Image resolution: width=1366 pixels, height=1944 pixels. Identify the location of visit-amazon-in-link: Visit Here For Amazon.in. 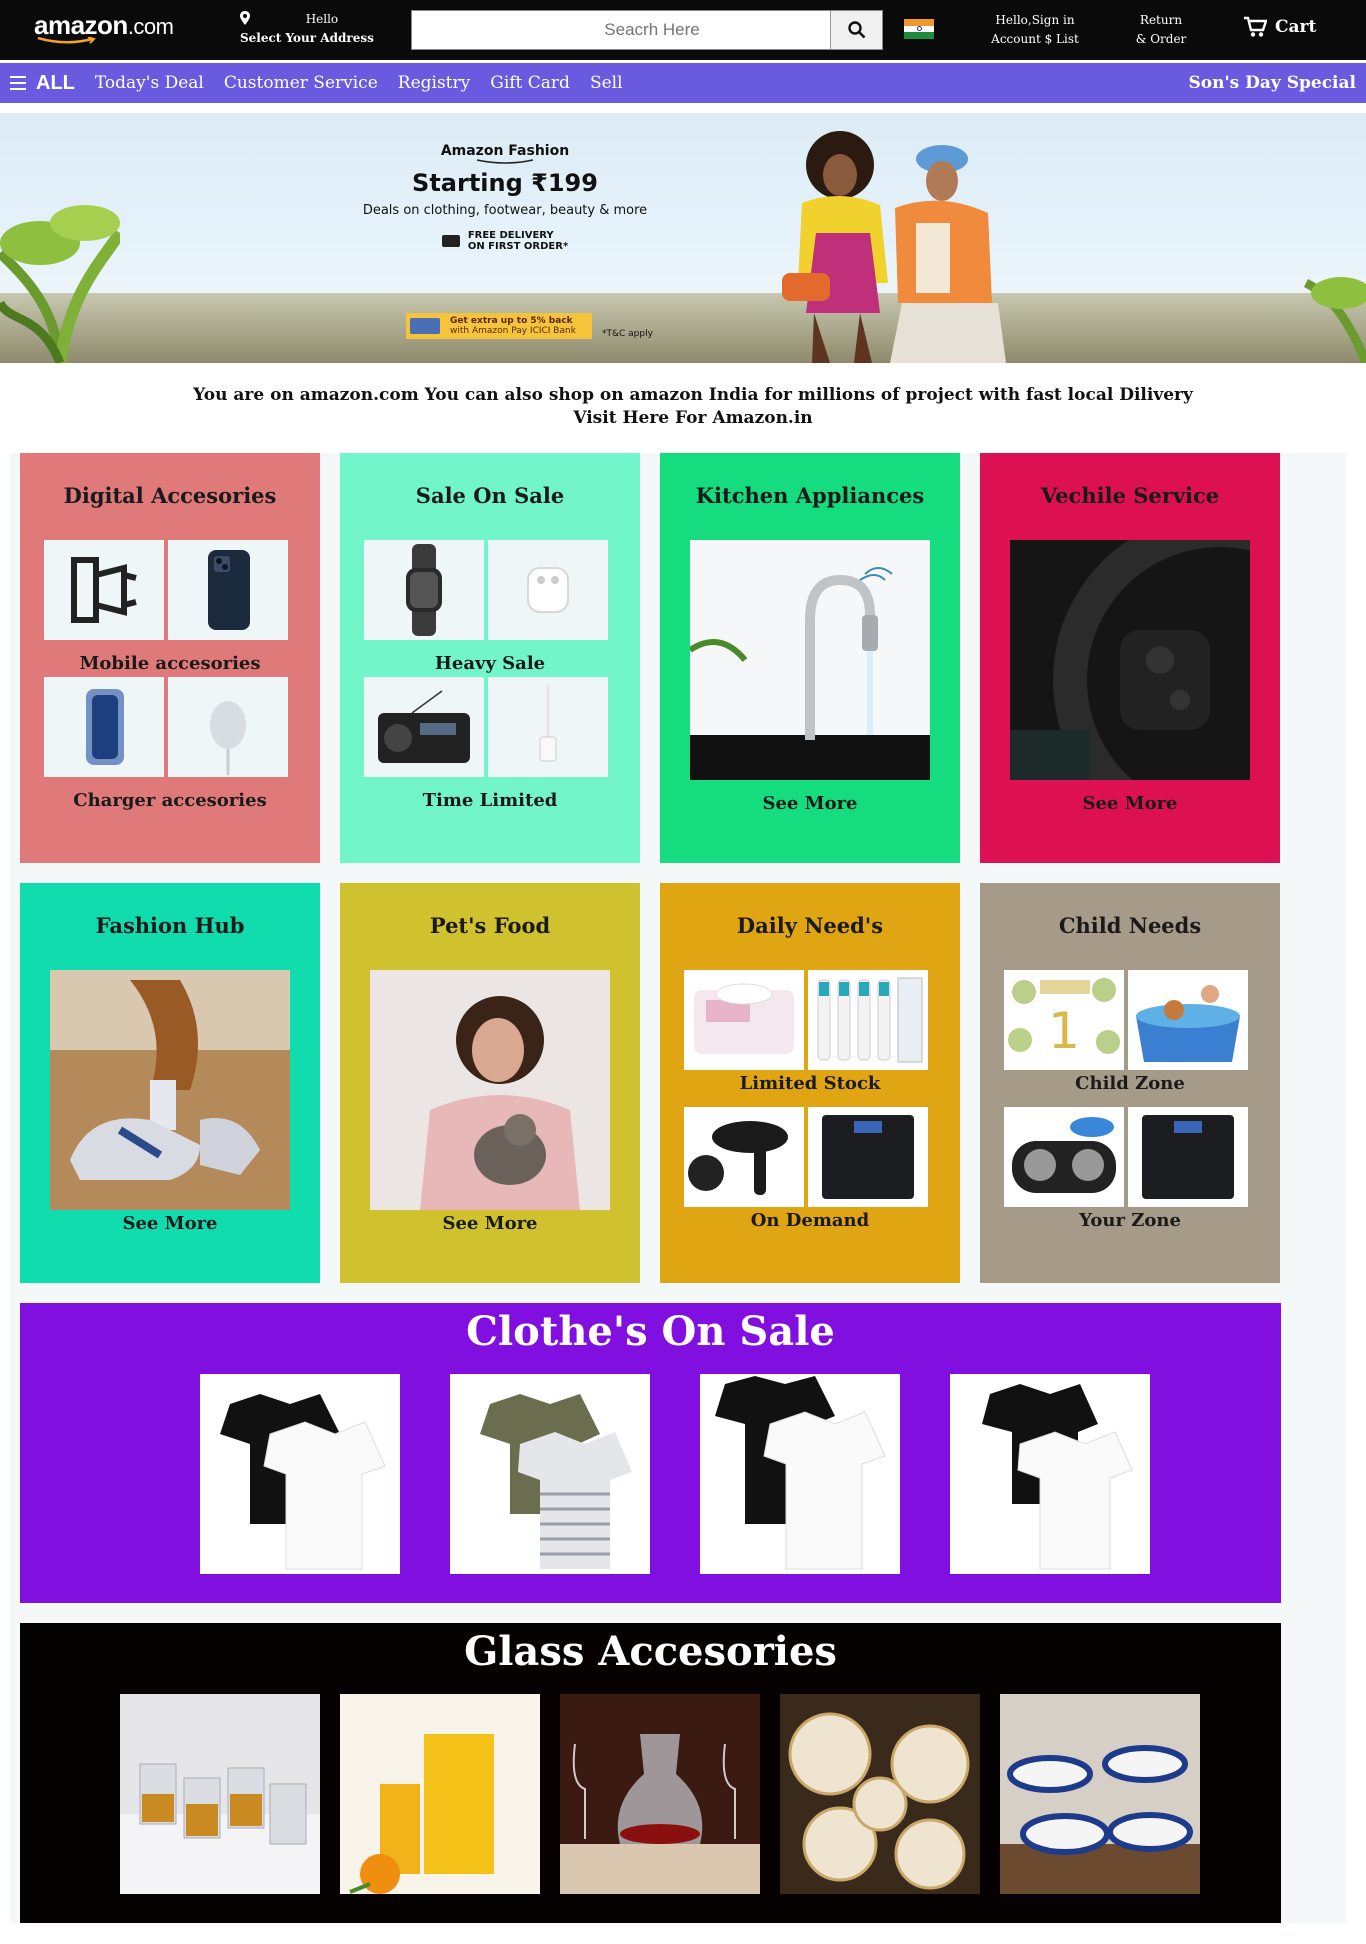
(683, 418).